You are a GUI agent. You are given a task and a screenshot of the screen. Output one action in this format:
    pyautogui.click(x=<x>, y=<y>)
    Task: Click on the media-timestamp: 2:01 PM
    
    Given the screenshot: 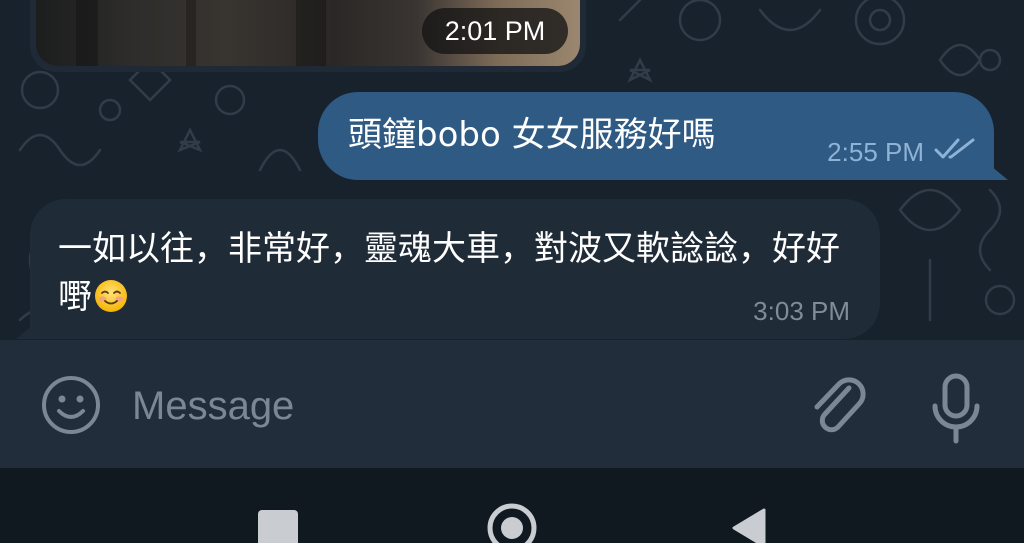 What is the action you would take?
    pyautogui.click(x=495, y=31)
    